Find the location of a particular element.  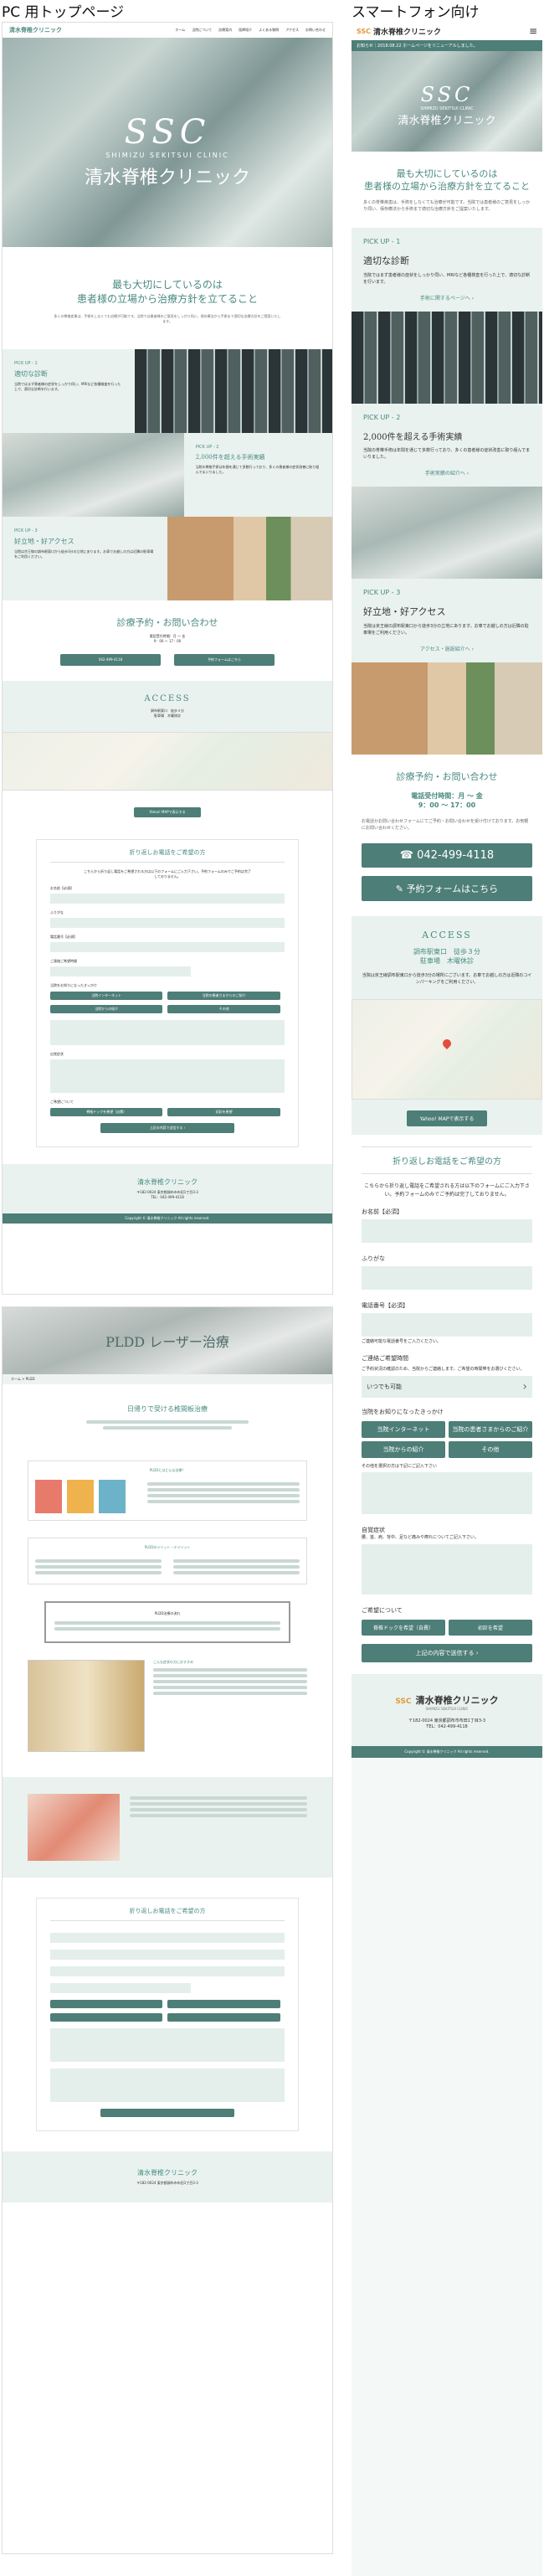

nav-access: アクセス is located at coordinates (292, 30).